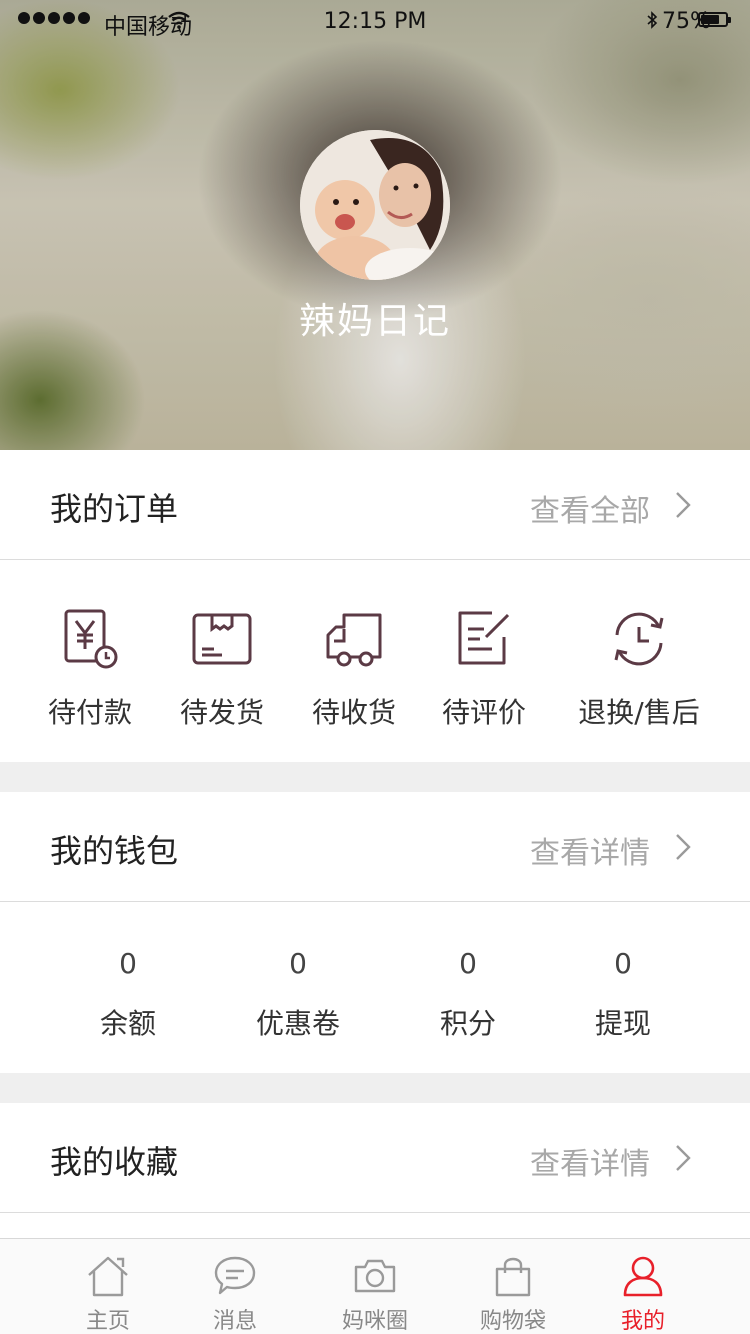  Describe the element at coordinates (114, 1162) in the screenshot. I see `favorites-title: 我的收藏` at that location.